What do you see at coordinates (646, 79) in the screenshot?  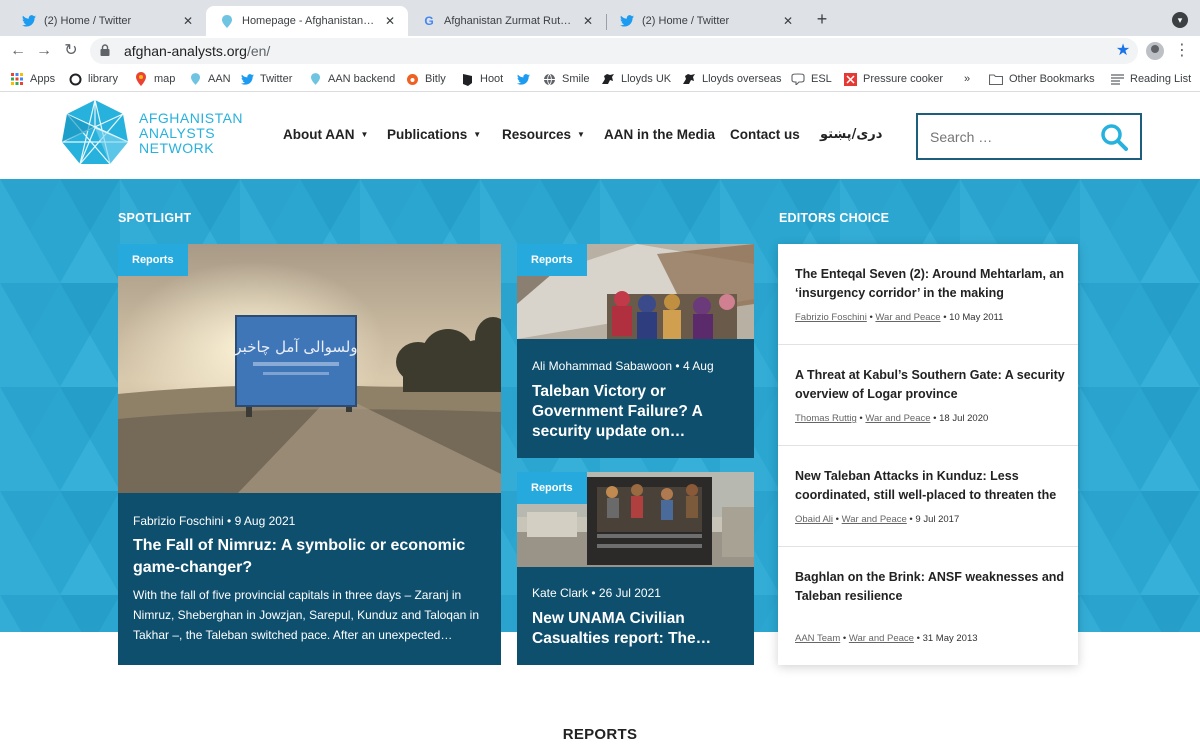 I see `bookmark-label: Lloyds UK` at bounding box center [646, 79].